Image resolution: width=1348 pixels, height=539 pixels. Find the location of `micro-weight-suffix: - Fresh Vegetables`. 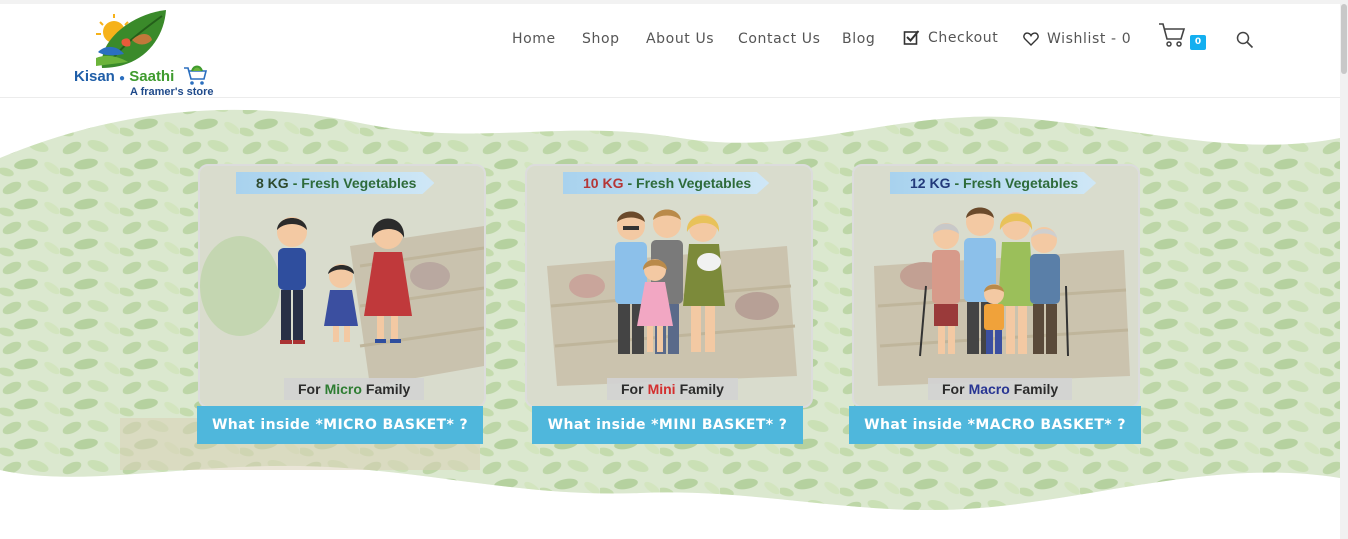

micro-weight-suffix: - Fresh Vegetables is located at coordinates (354, 183).